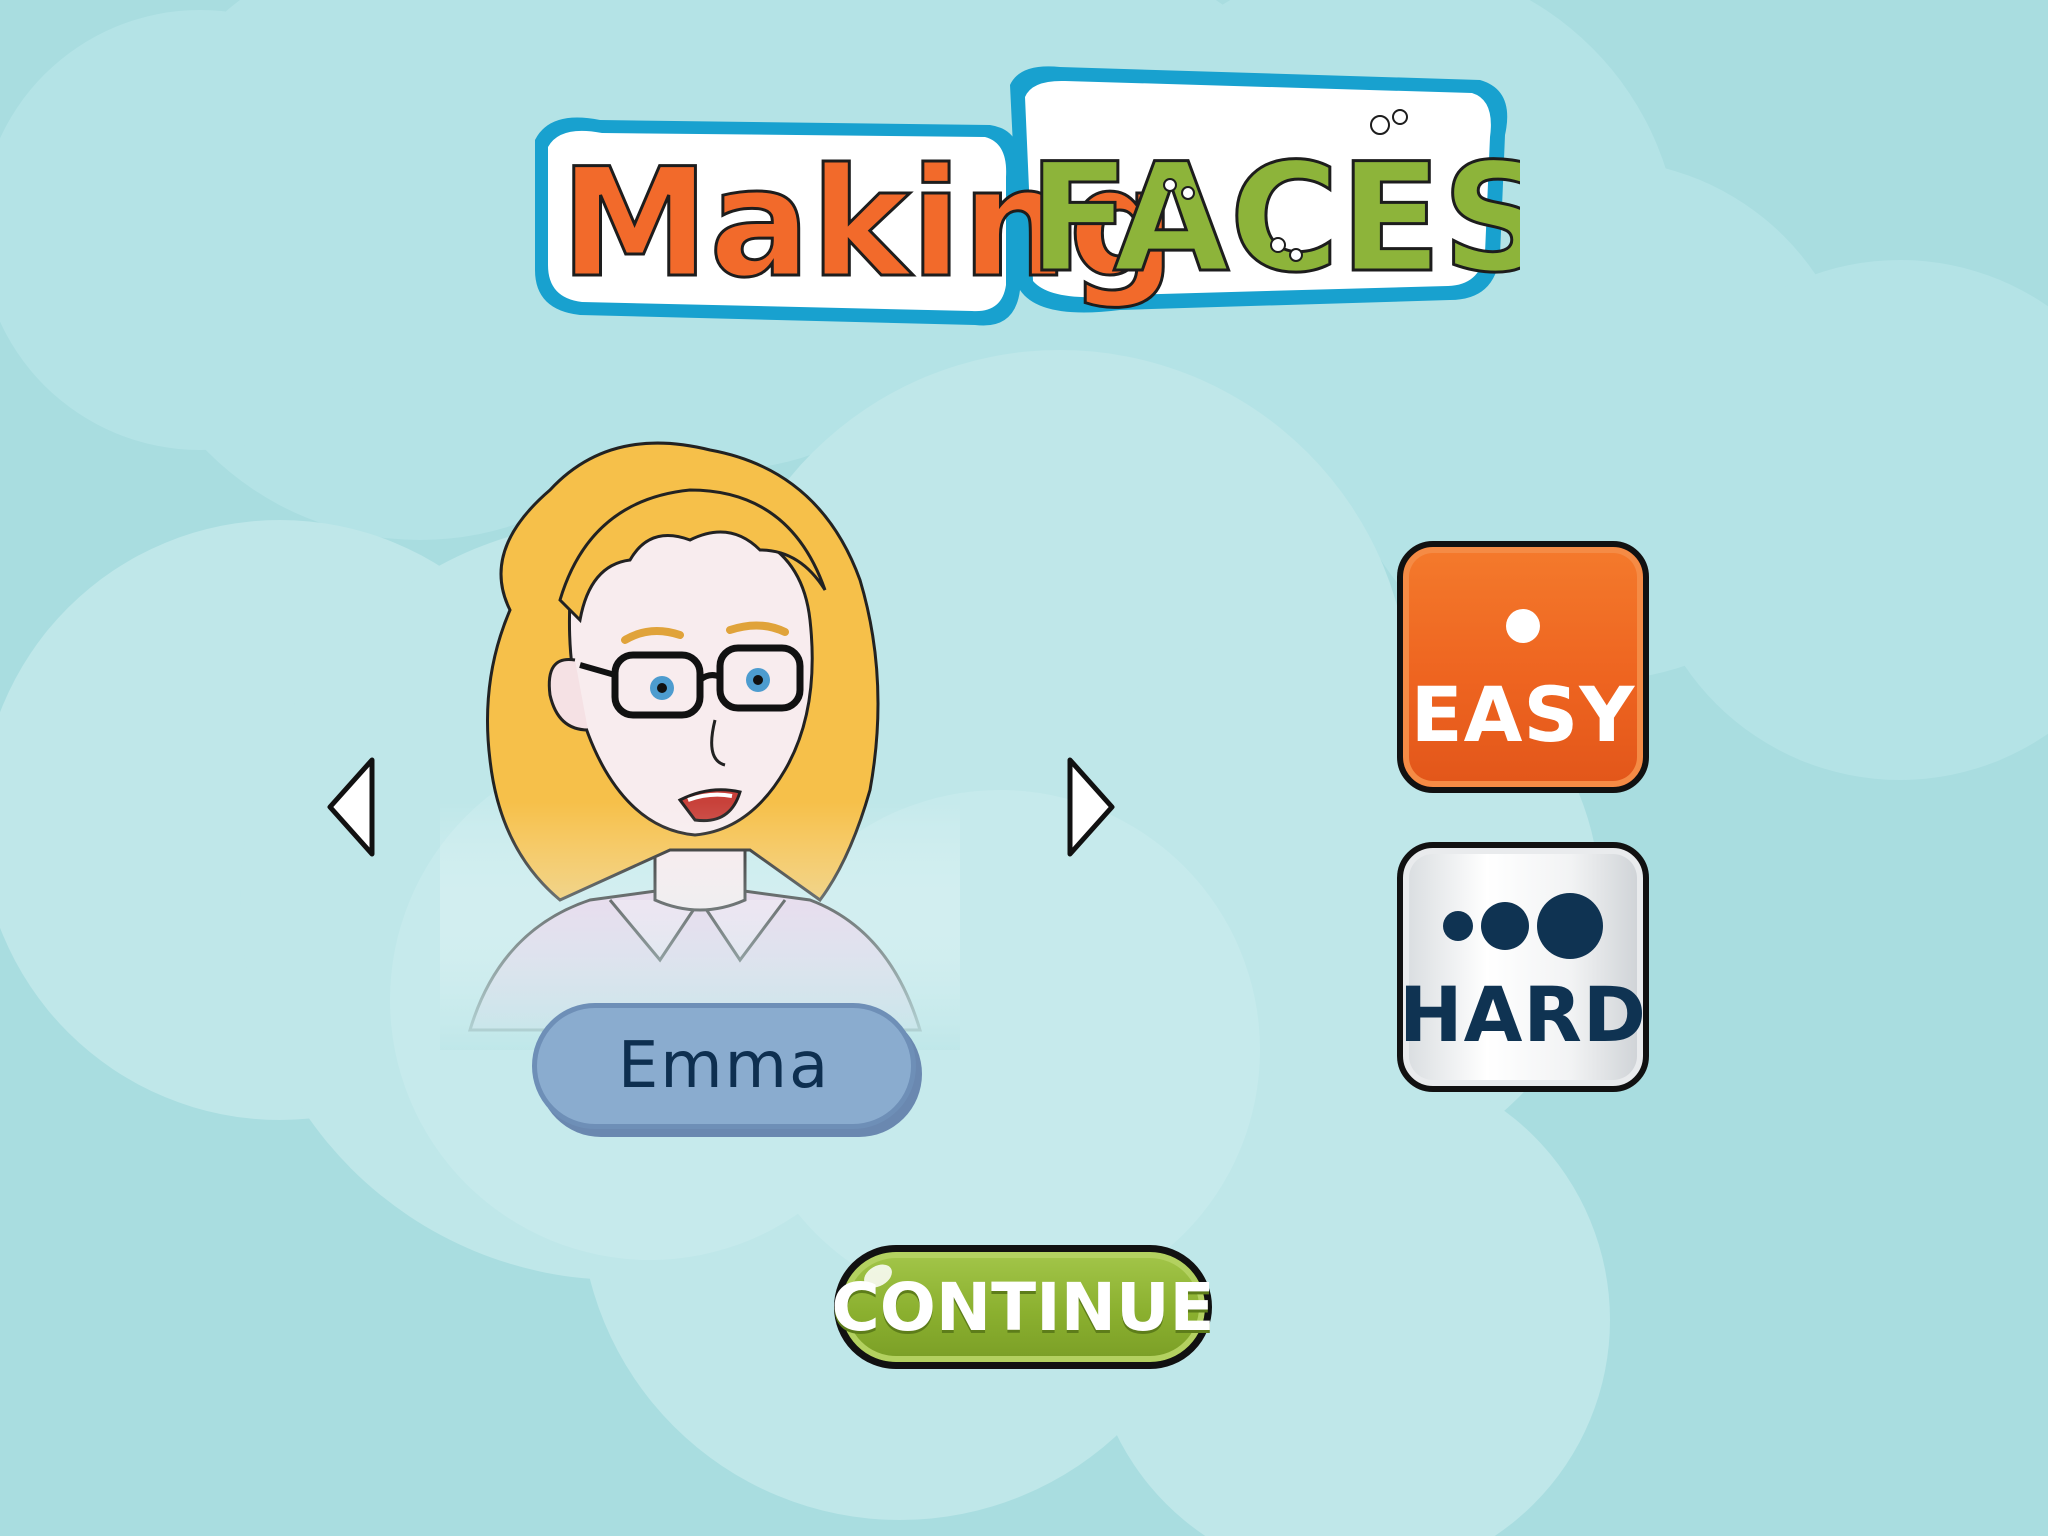  Describe the element at coordinates (1523, 626) in the screenshot. I see `easy-dot-icon` at that location.